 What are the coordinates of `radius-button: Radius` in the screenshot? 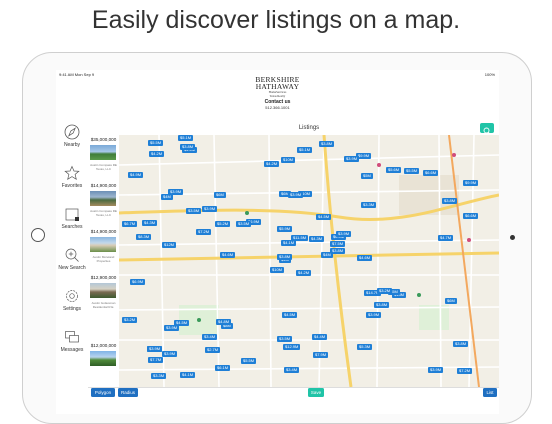 It's located at (128, 392).